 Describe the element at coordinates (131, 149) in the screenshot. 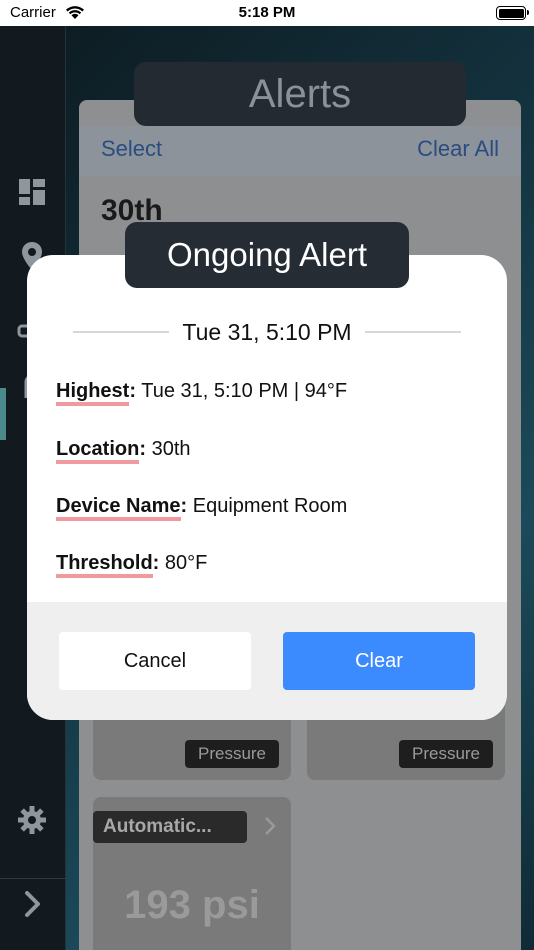

I see `select-button: Select` at that location.